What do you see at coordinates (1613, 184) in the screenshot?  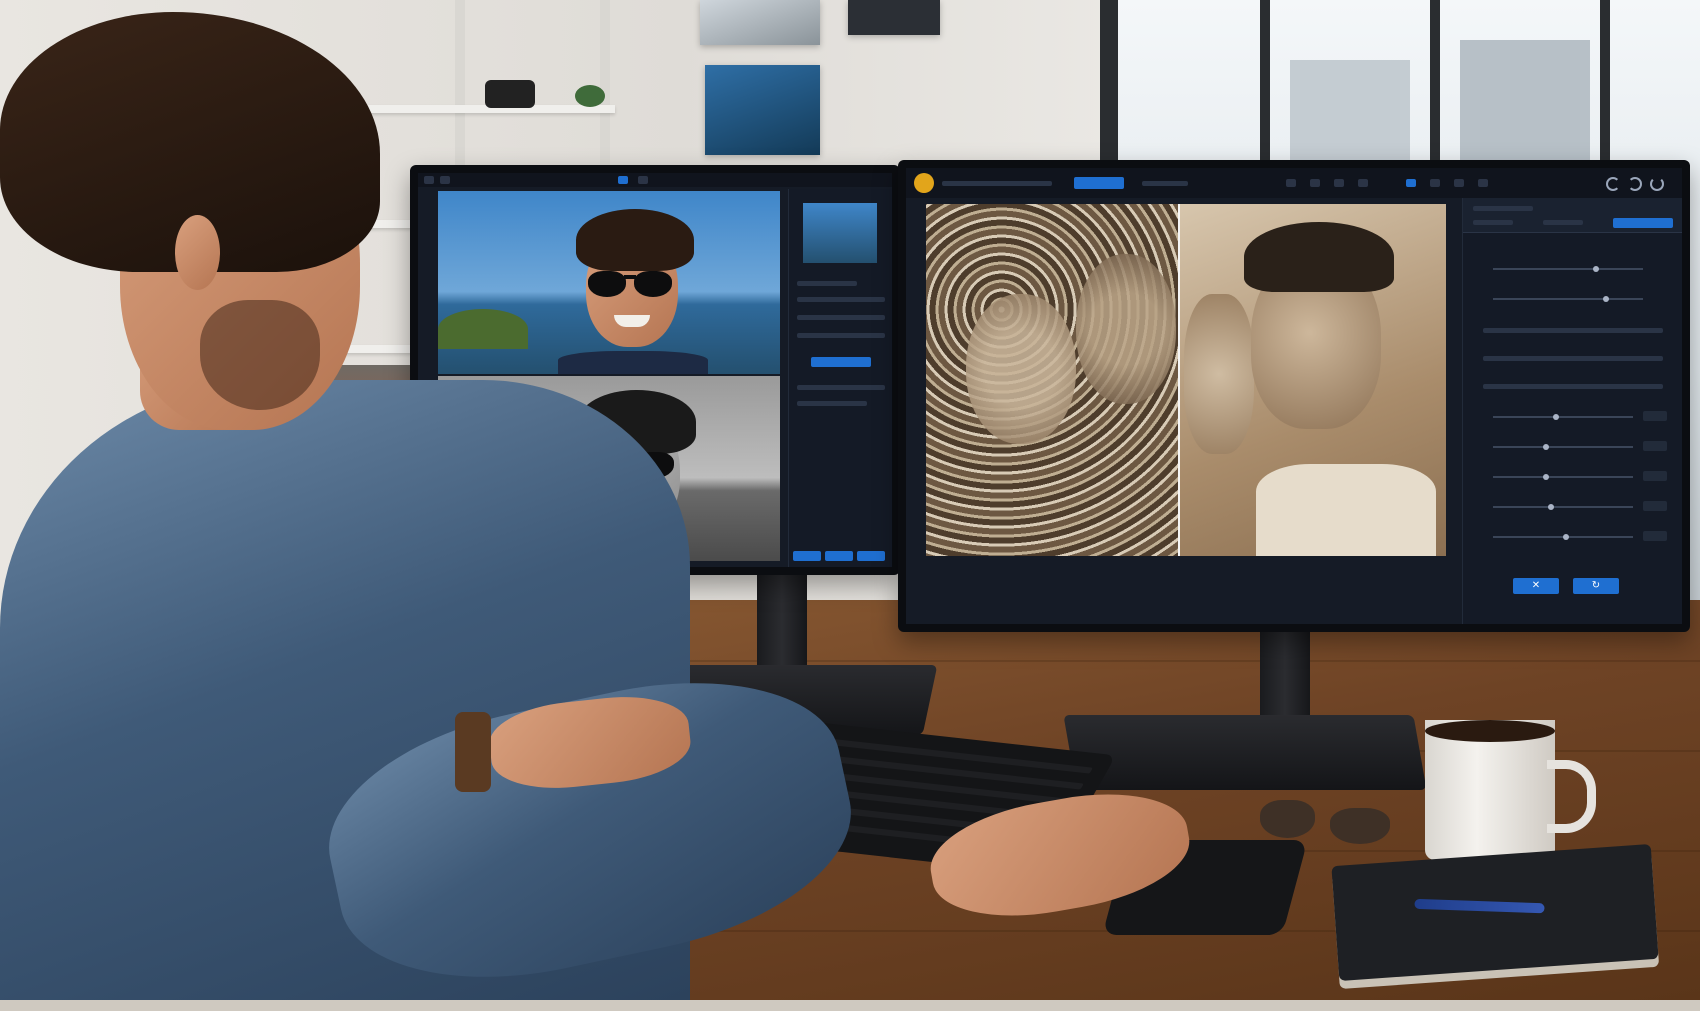 I see `undo-icon` at bounding box center [1613, 184].